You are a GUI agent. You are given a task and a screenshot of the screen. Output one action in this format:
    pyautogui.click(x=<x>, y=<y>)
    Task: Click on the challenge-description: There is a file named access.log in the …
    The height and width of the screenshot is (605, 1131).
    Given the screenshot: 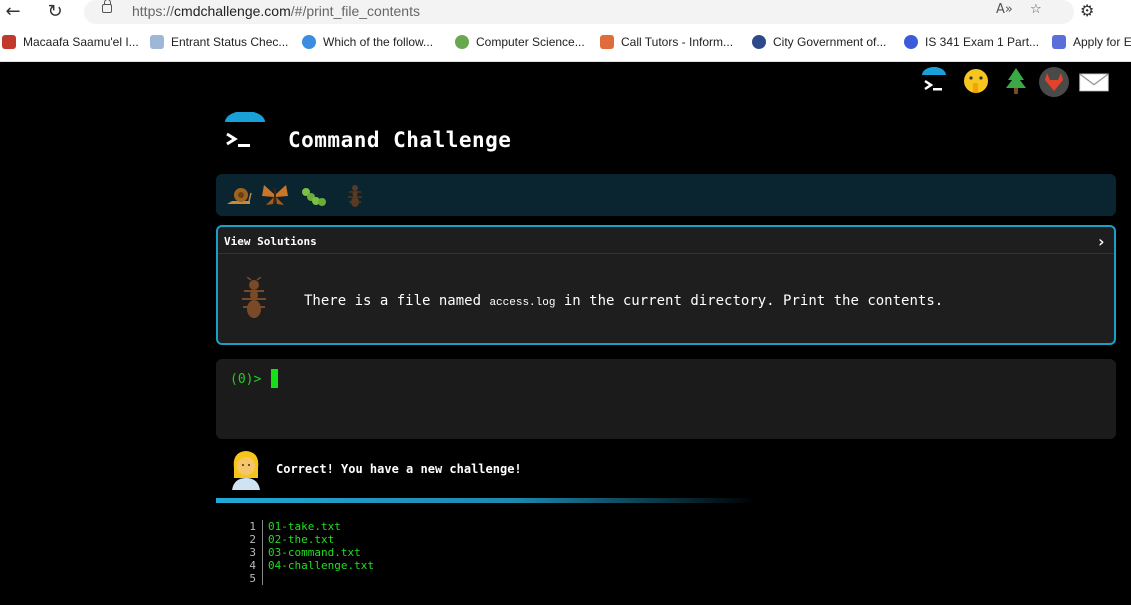 What is the action you would take?
    pyautogui.click(x=624, y=301)
    